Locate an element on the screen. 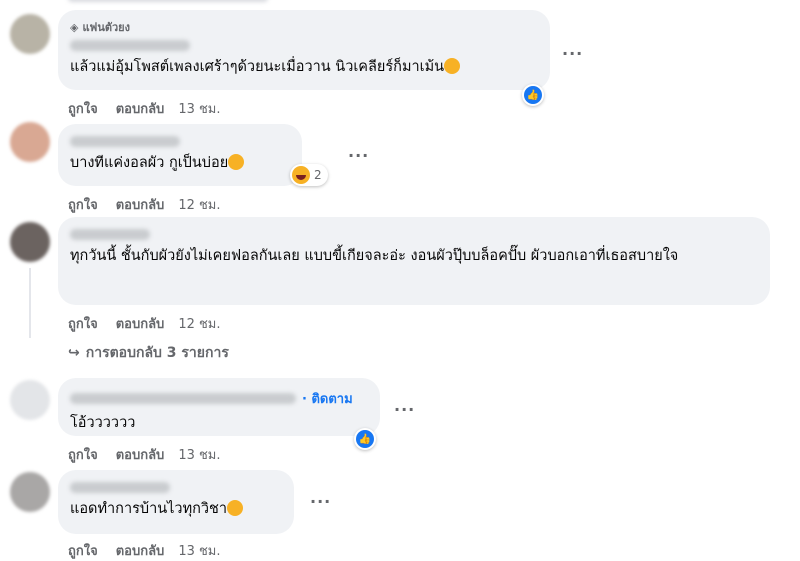 The image size is (800, 561). reaction-badge: 2 is located at coordinates (309, 175).